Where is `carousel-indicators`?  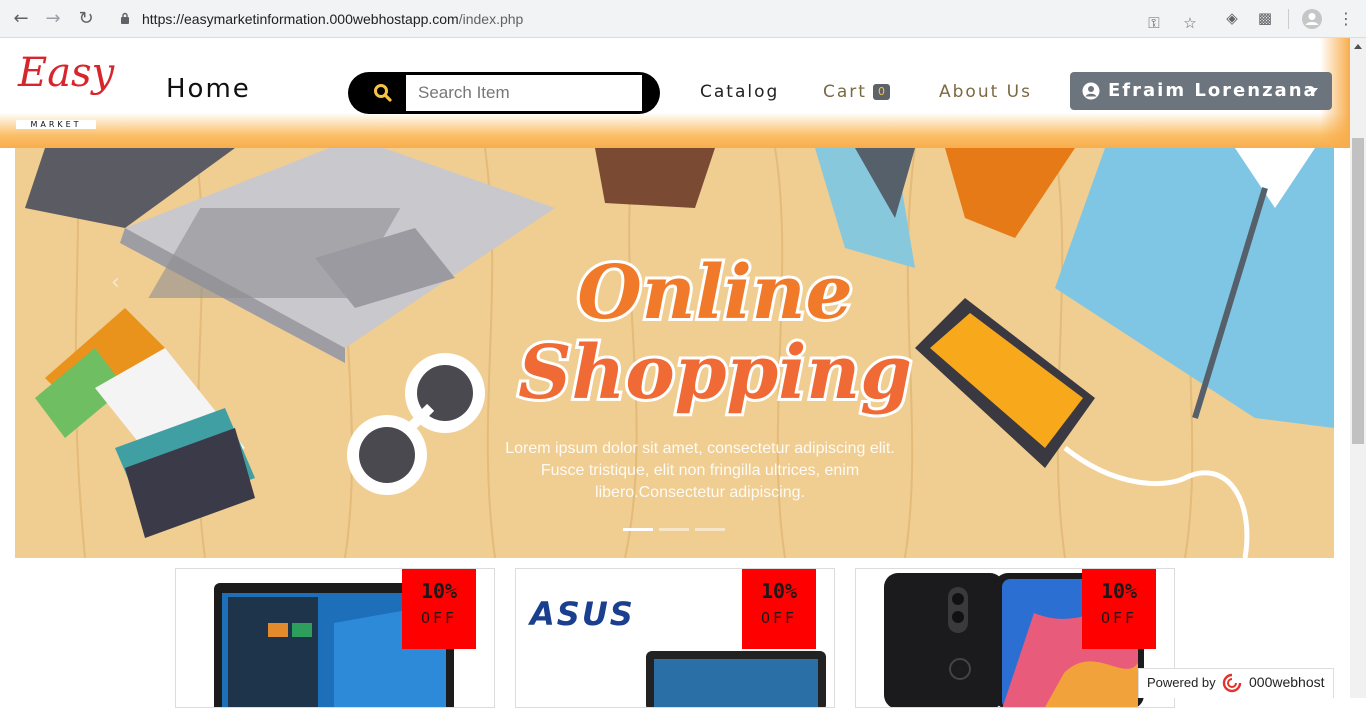
carousel-indicators is located at coordinates (678, 530).